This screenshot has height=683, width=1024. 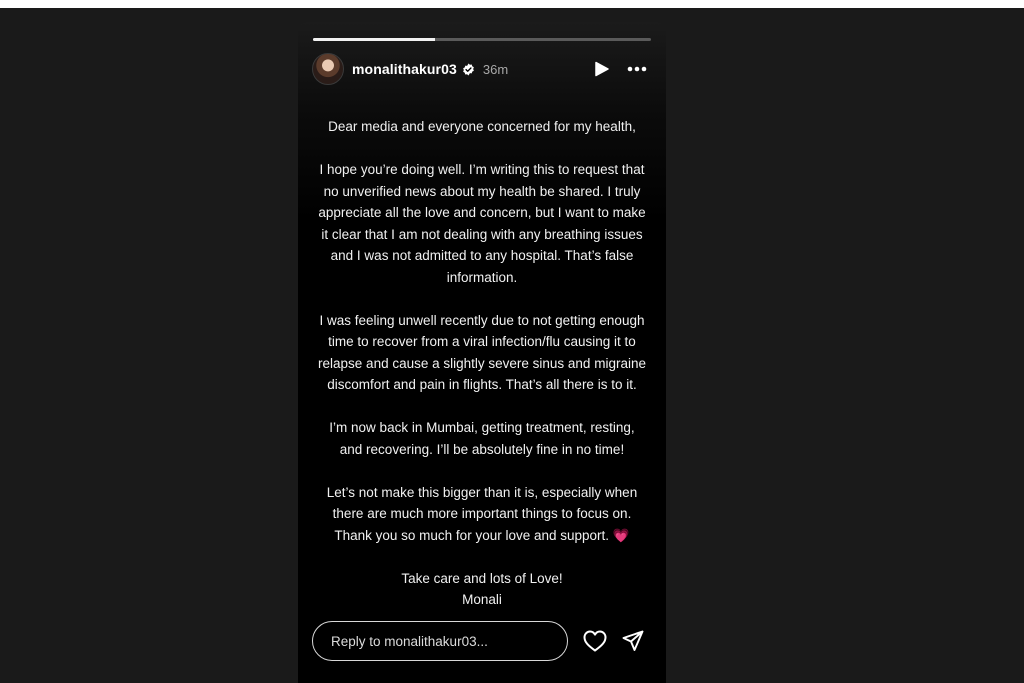 I want to click on reply-input, so click(x=440, y=641).